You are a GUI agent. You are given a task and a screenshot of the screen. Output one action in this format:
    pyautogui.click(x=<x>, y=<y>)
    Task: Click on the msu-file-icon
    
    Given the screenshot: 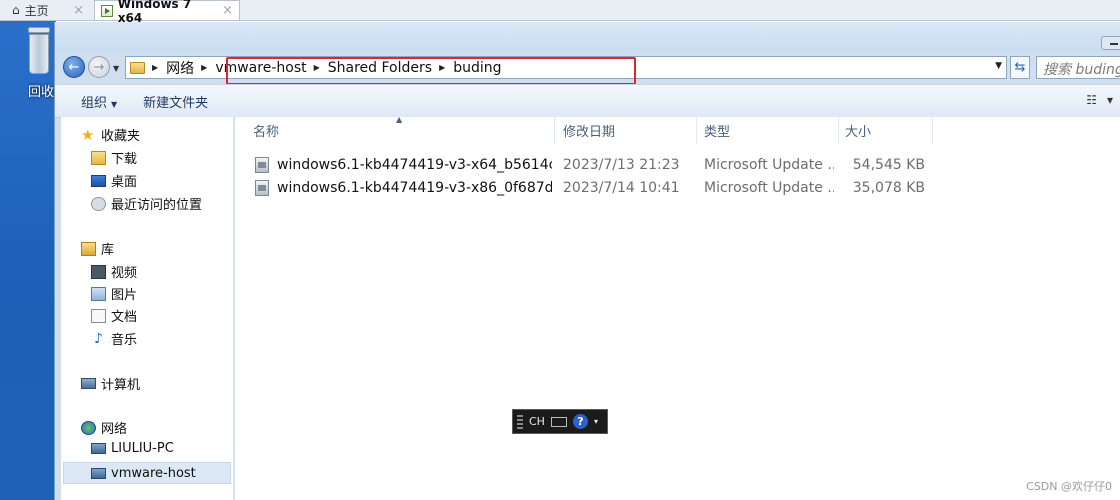 What is the action you would take?
    pyautogui.click(x=262, y=188)
    